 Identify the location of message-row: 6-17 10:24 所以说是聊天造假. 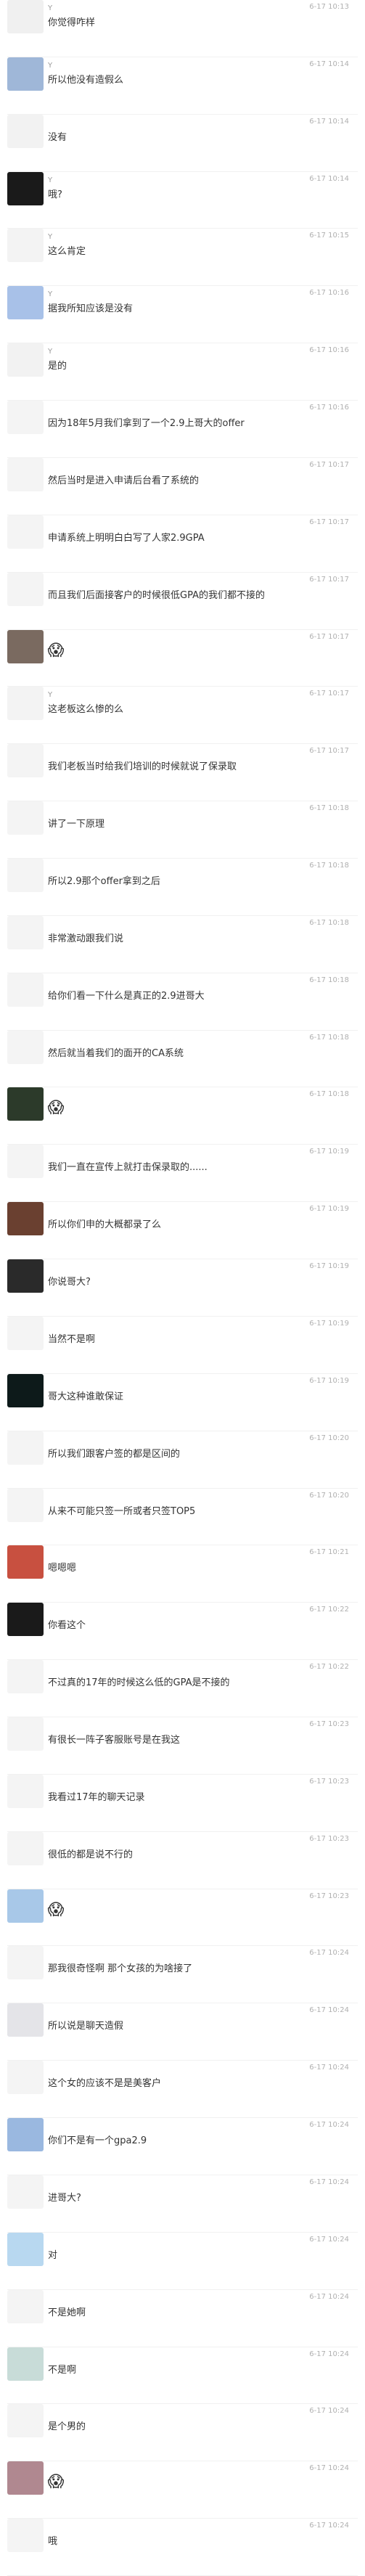
(182, 2032).